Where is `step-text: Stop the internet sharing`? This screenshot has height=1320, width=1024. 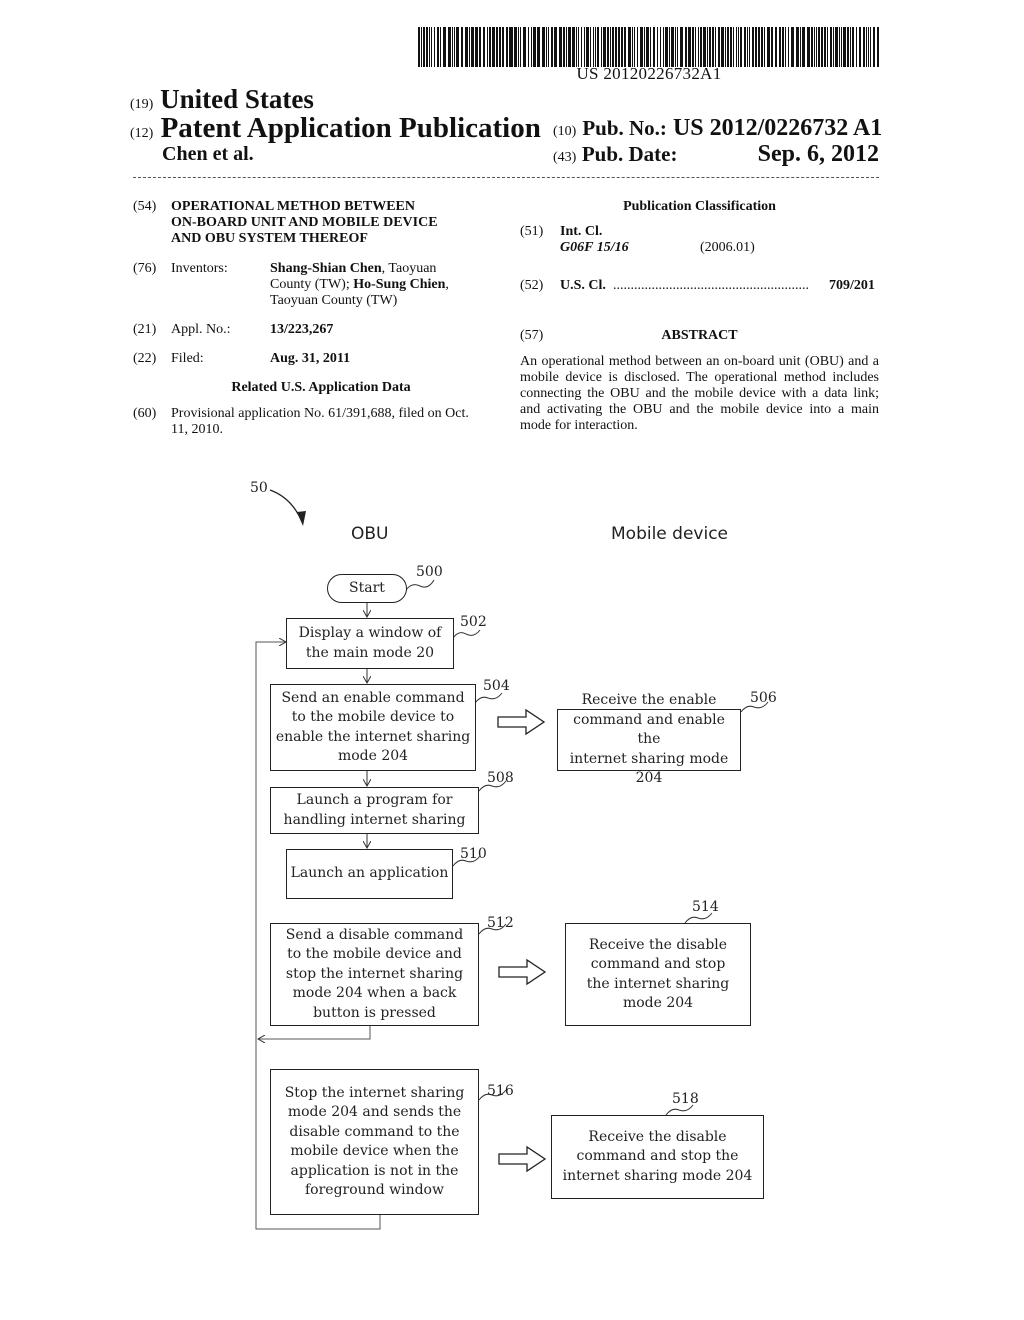
step-text: Stop the internet sharing is located at coordinates (374, 1092).